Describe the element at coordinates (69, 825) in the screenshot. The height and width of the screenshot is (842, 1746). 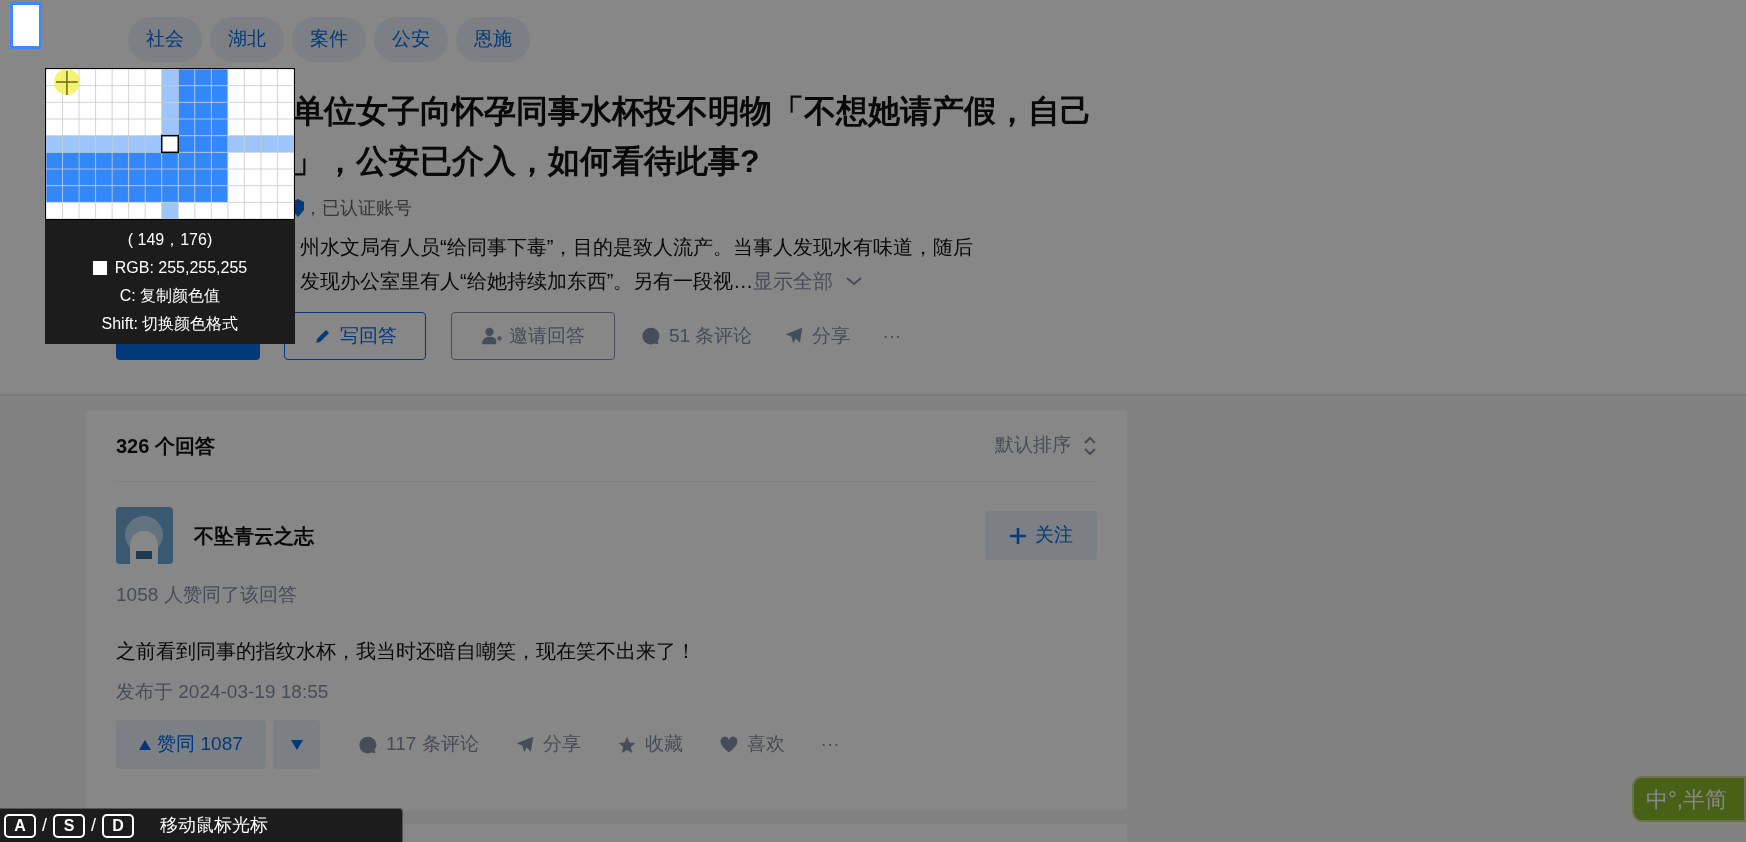
I see `key-cap: S` at that location.